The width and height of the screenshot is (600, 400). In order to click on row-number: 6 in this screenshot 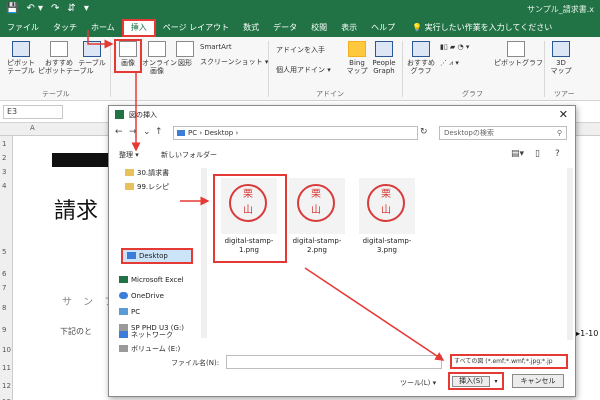, I will do `click(4, 274)`.